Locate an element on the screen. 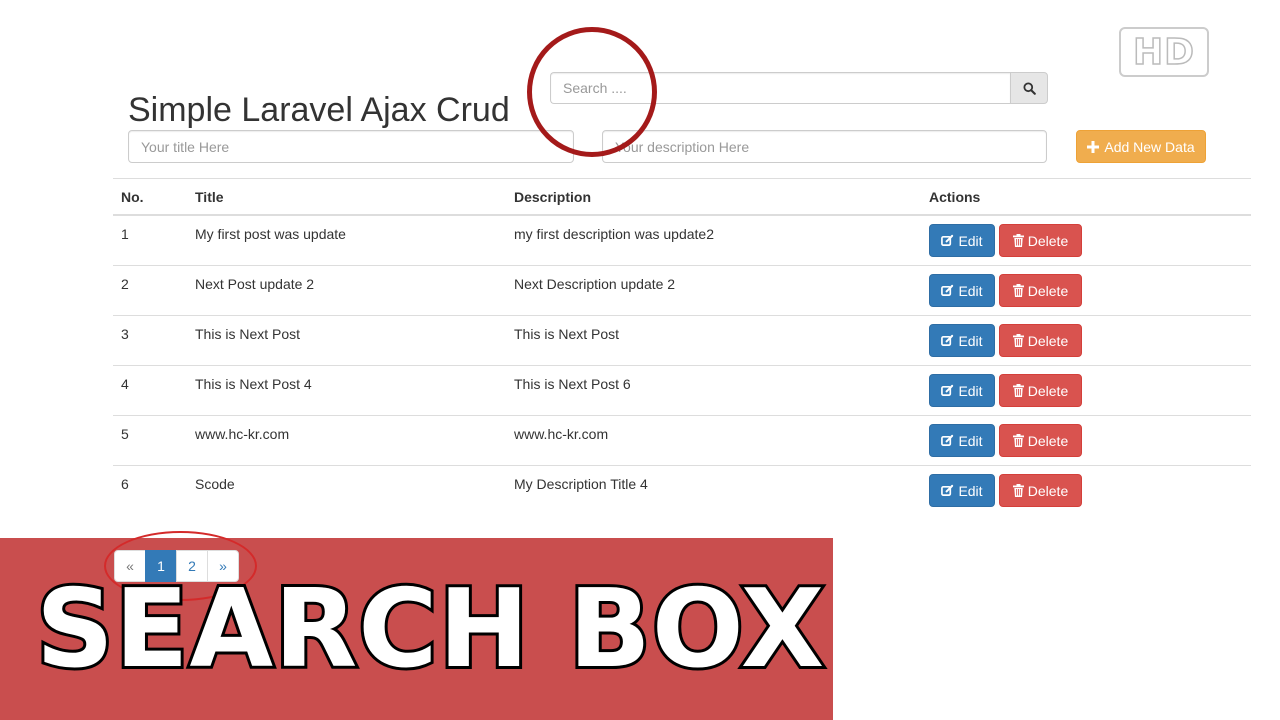  cell-title: Scode is located at coordinates (215, 484).